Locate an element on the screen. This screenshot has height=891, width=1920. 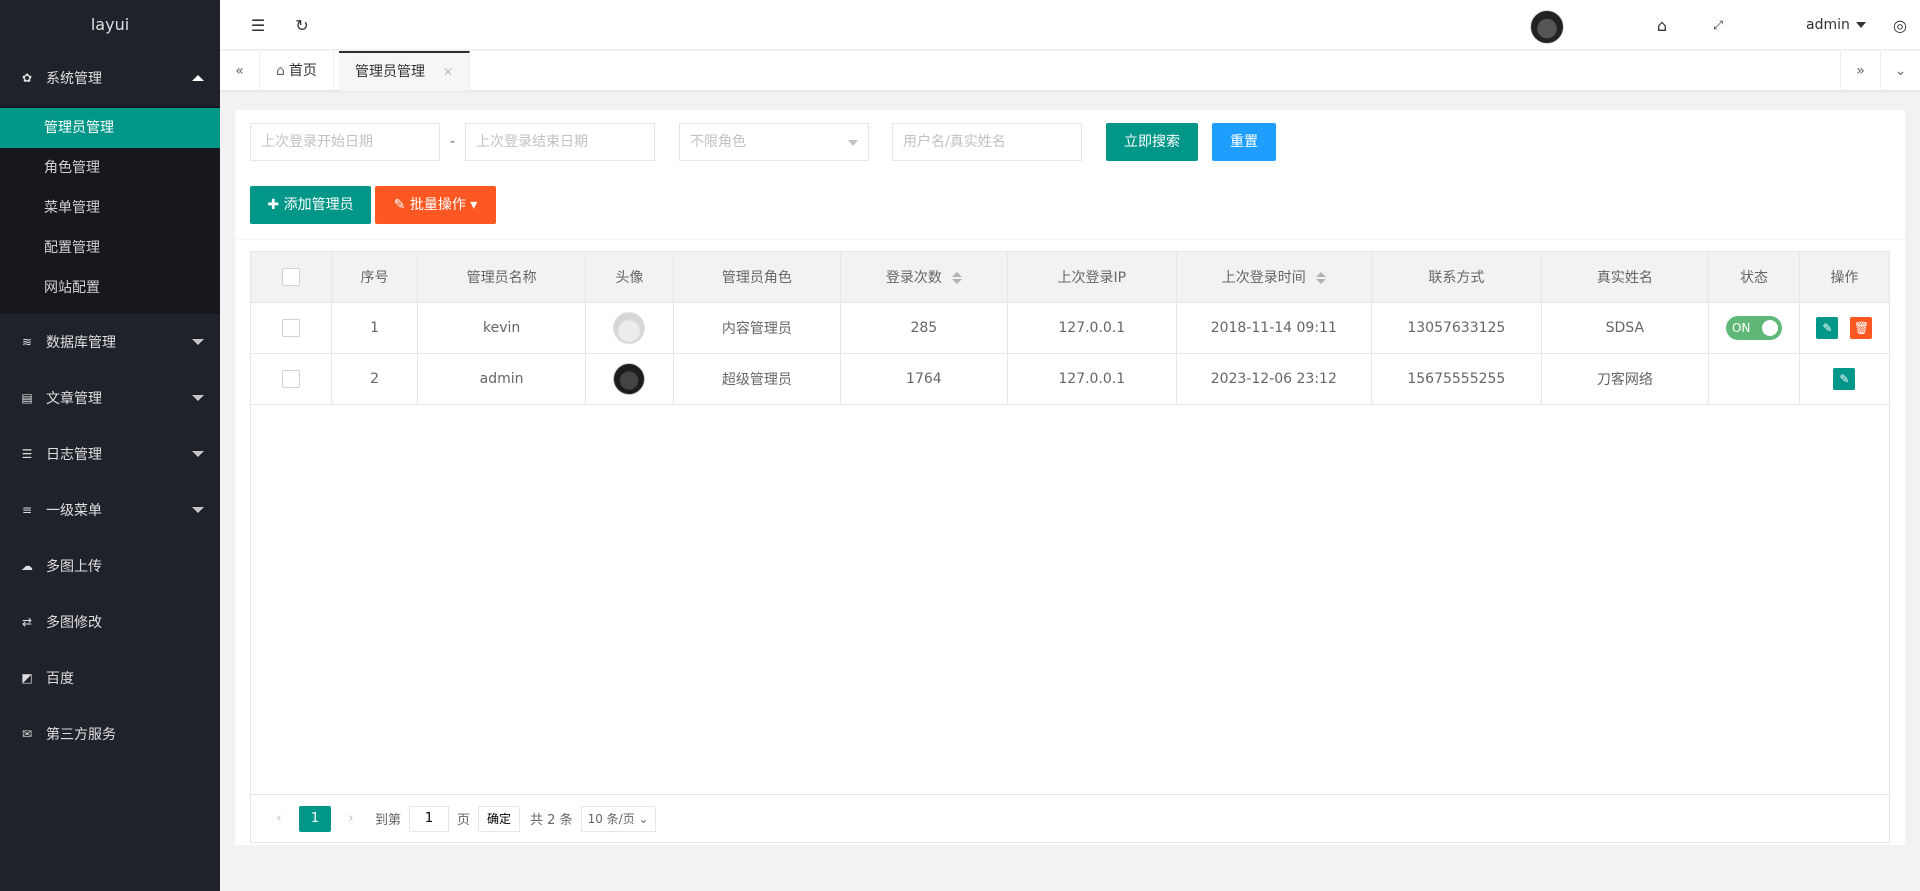
nav-group-log: ☰ 日志管理 is located at coordinates (110, 454).